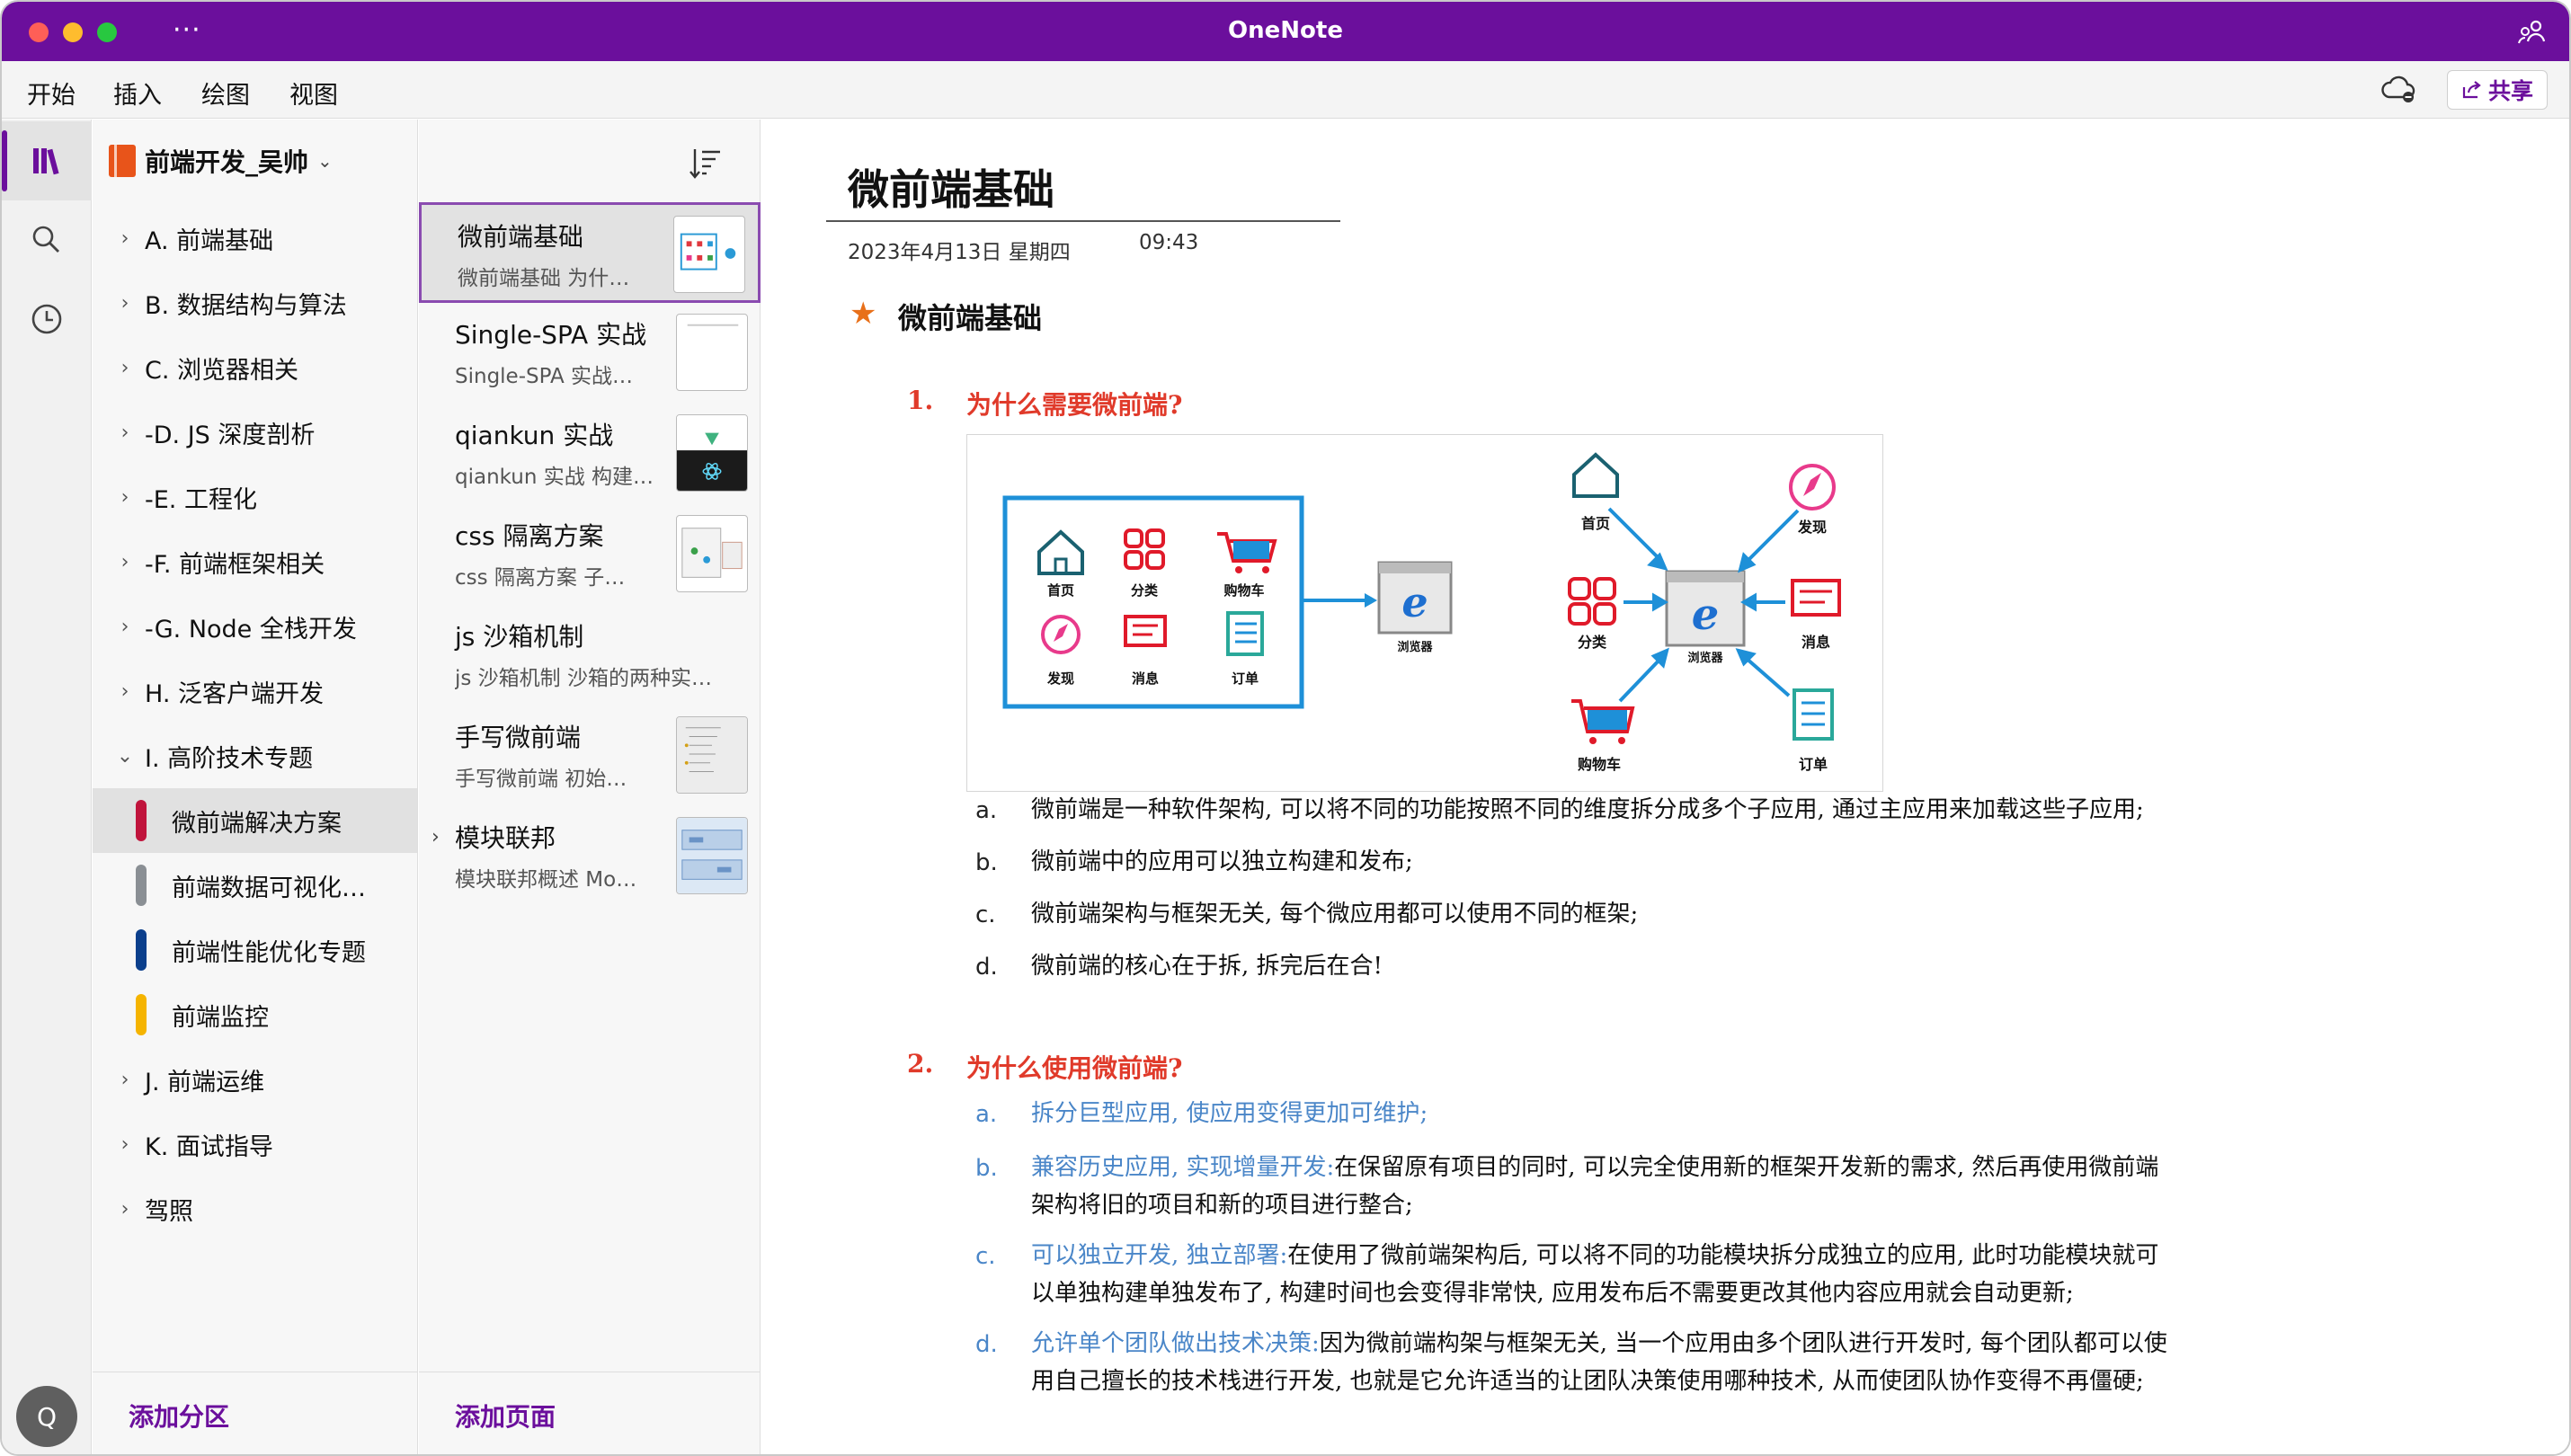 This screenshot has height=1456, width=2571. What do you see at coordinates (1813, 765) in the screenshot?
I see `diagram-label-order-right: 订单` at bounding box center [1813, 765].